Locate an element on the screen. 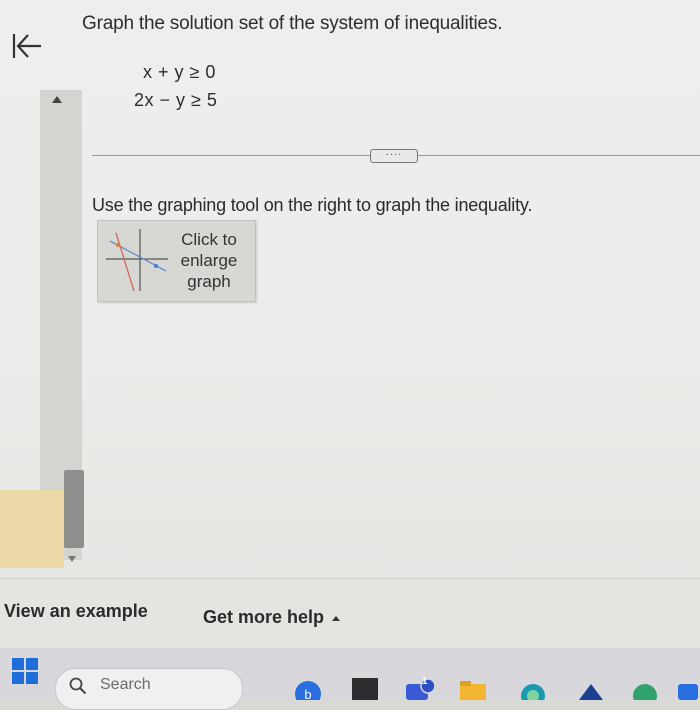 This screenshot has width=700, height=710. chat-icon: 1 is located at coordinates (420, 688).